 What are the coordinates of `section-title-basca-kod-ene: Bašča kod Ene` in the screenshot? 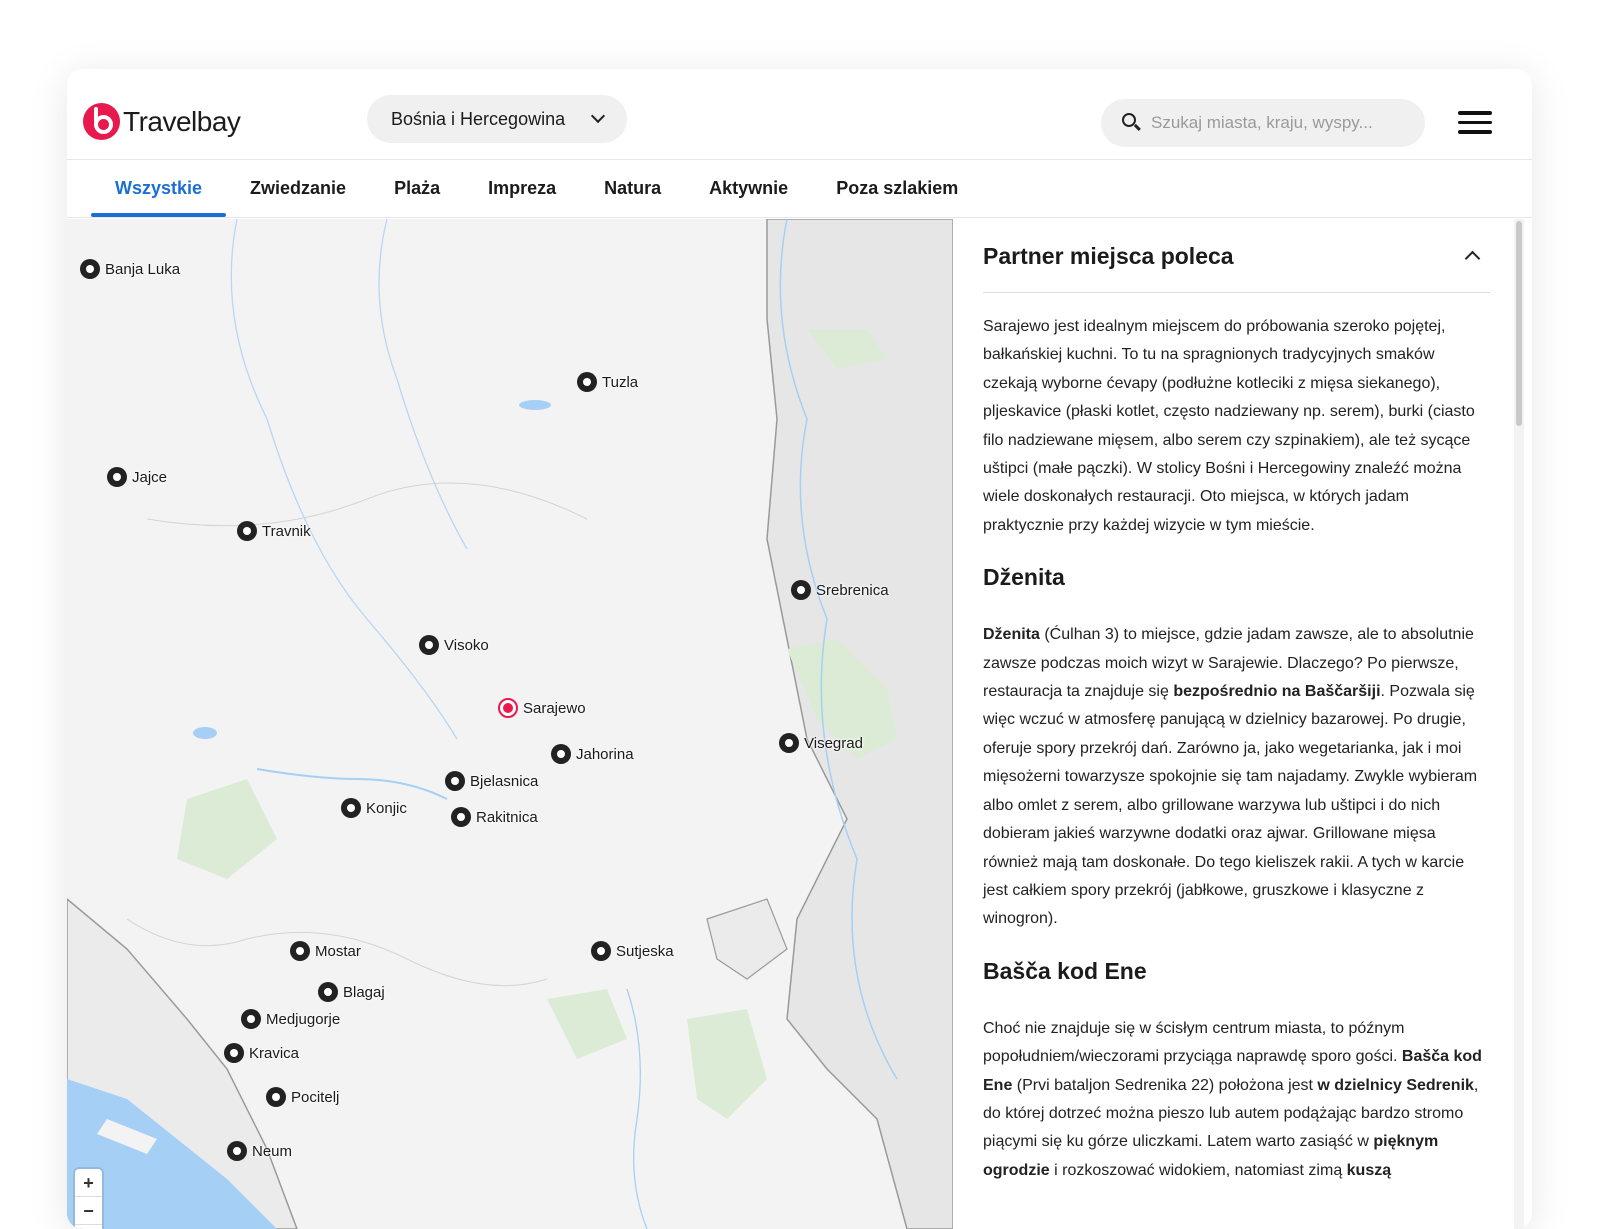 It's located at (1065, 970).